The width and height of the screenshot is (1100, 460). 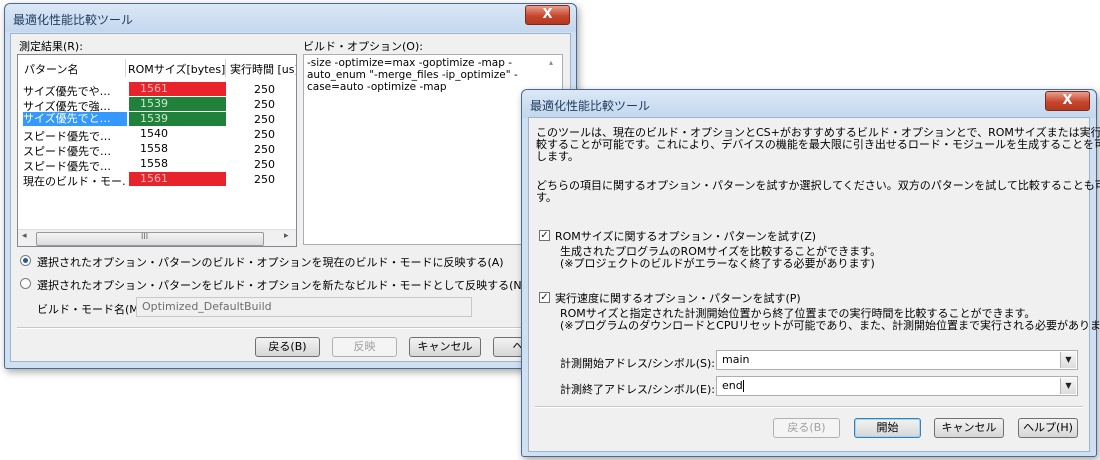 I want to click on start-address-combo: main ▼, so click(x=897, y=360).